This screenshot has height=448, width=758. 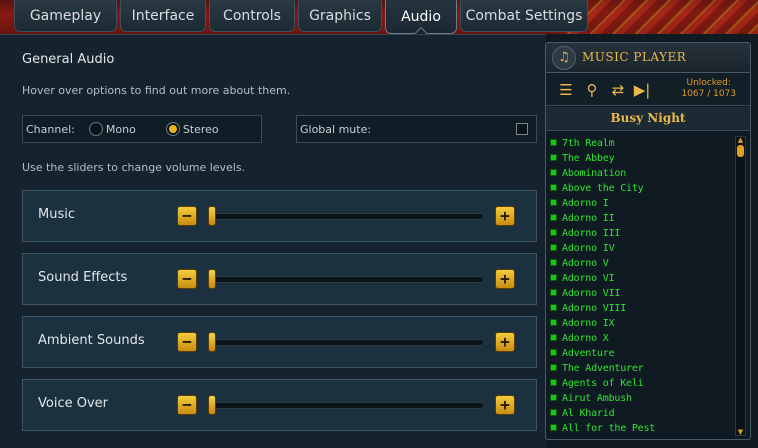 What do you see at coordinates (642, 90) in the screenshot?
I see `skip-next-icon: ▶|` at bounding box center [642, 90].